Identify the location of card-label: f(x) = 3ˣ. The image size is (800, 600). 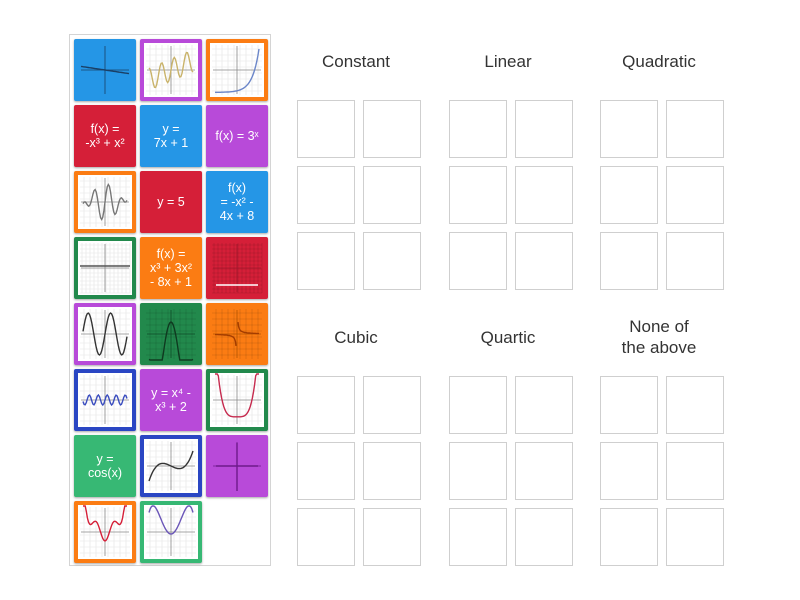
(236, 136).